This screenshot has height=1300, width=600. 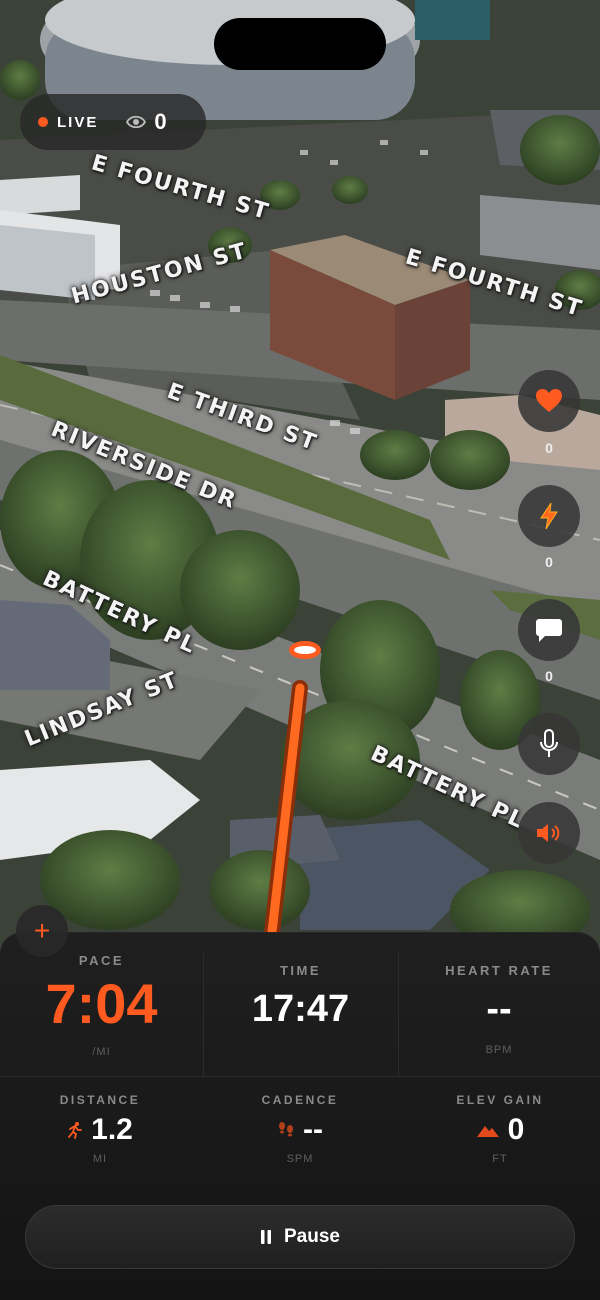 I want to click on plus-icon: +, so click(x=42, y=930).